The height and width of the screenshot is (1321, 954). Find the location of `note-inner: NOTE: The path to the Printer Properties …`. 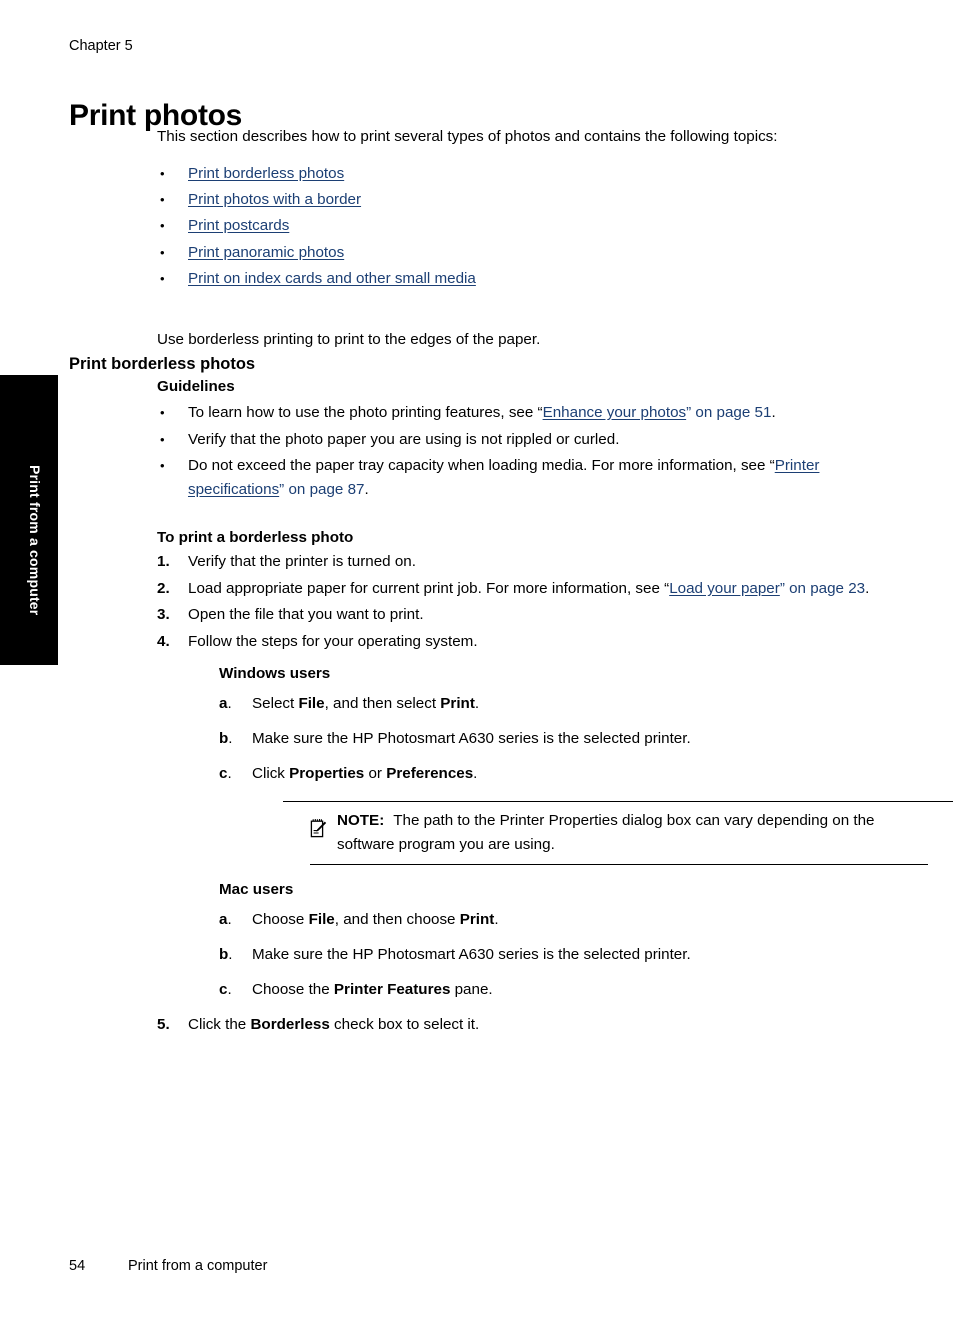

note-inner: NOTE: The path to the Printer Properties … is located at coordinates (619, 837).